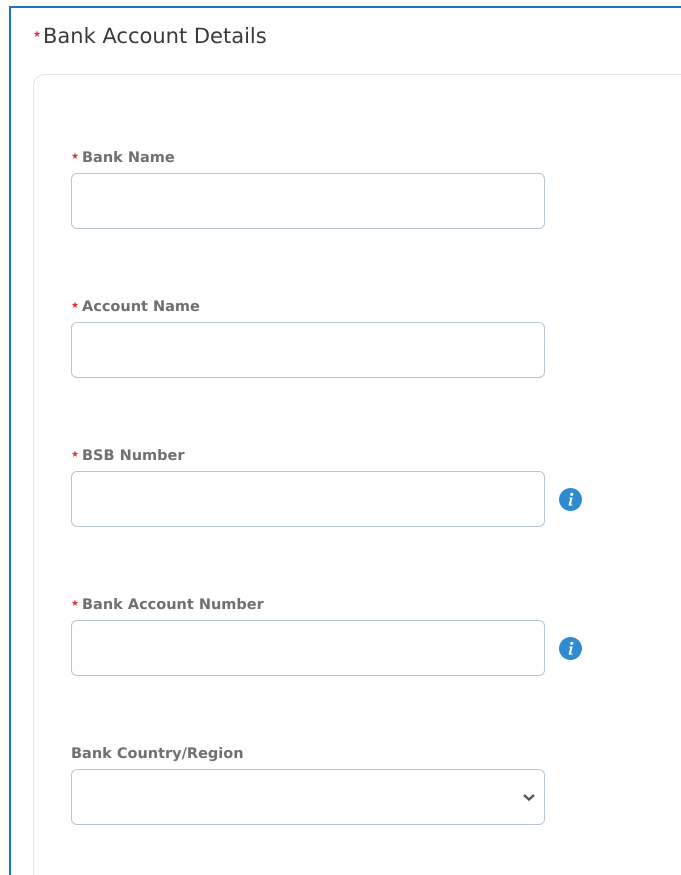 The width and height of the screenshot is (681, 875). Describe the element at coordinates (155, 36) in the screenshot. I see `section-title: Bank Account Details` at that location.